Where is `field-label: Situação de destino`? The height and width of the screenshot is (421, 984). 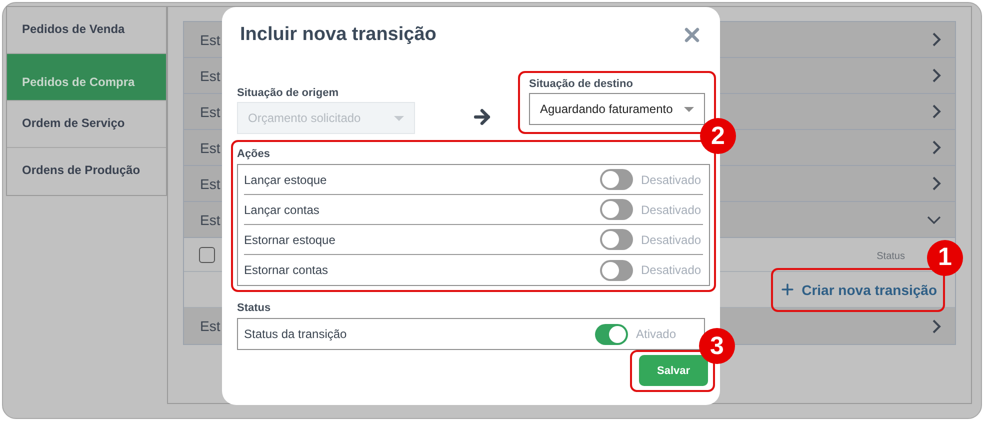
field-label: Situação de destino is located at coordinates (581, 84).